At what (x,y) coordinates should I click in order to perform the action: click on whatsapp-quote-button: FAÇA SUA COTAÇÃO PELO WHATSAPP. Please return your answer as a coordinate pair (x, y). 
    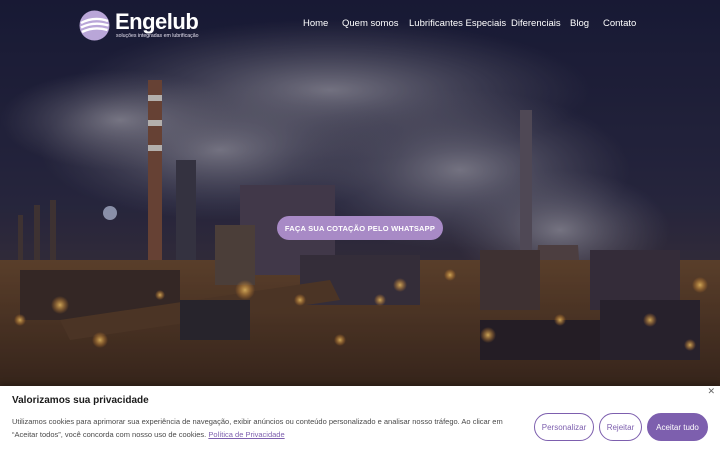
    Looking at the image, I should click on (360, 228).